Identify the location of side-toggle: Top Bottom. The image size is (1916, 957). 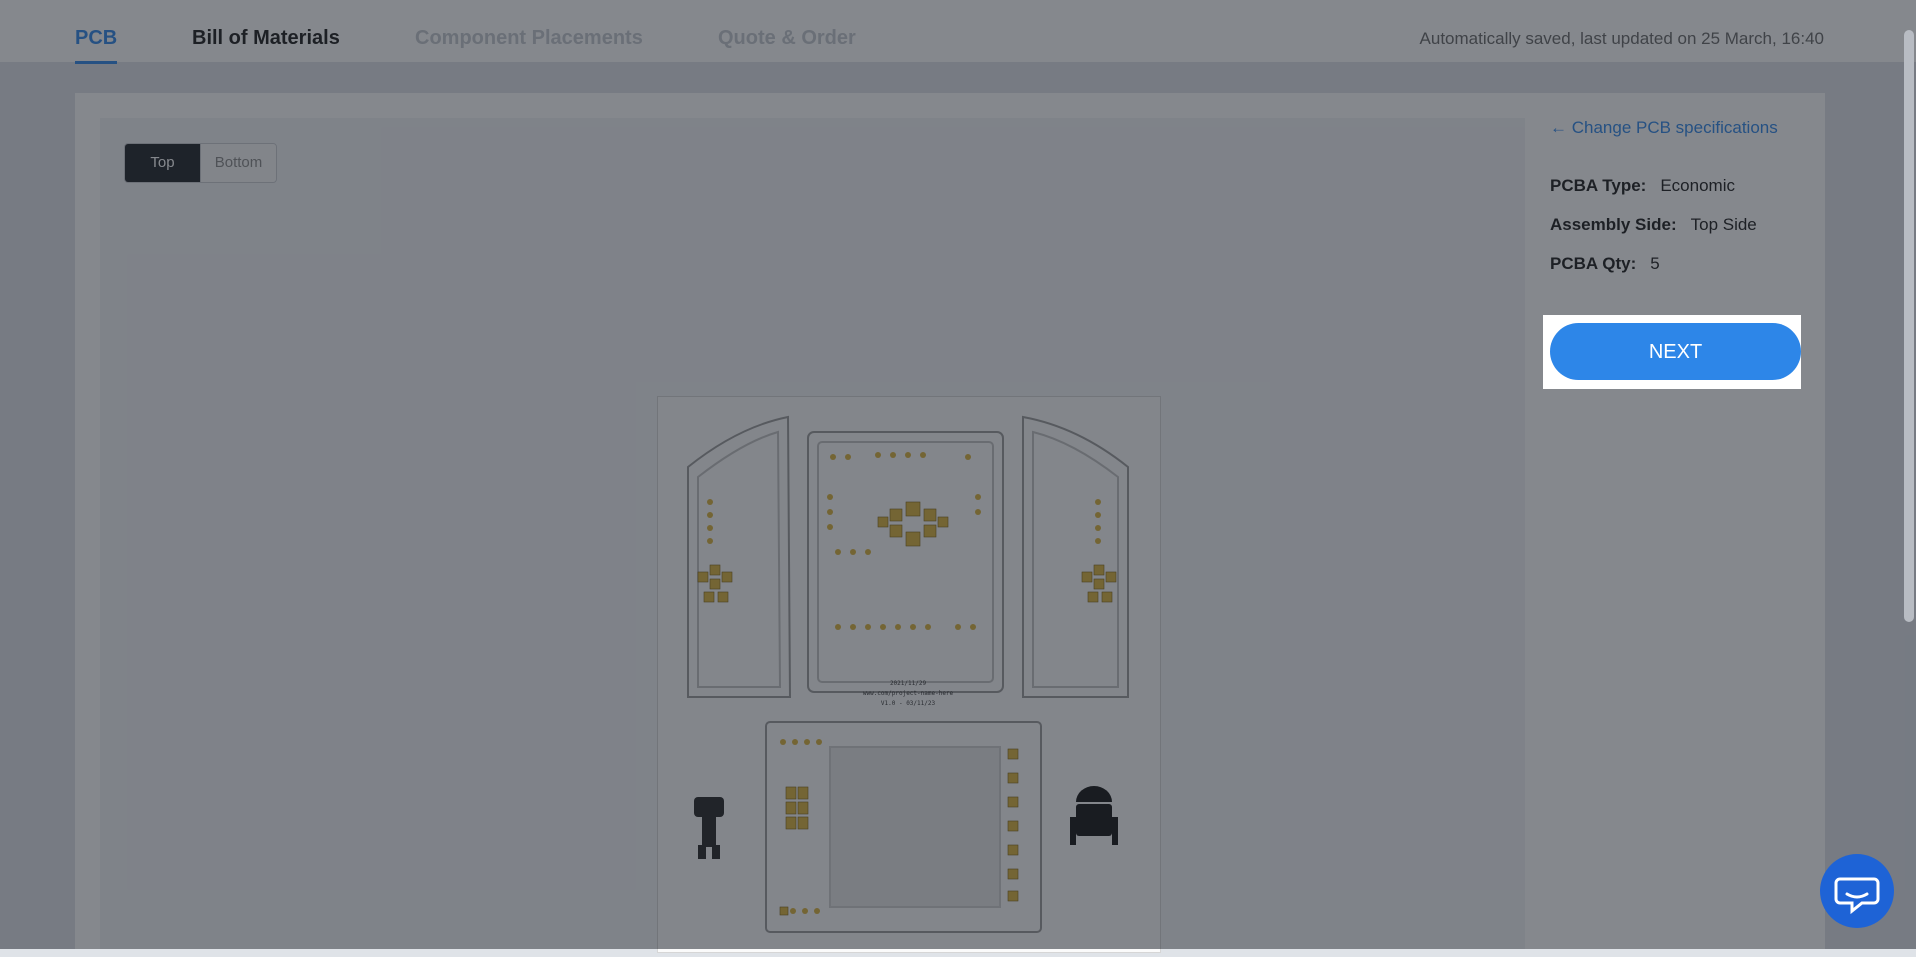
(200, 163).